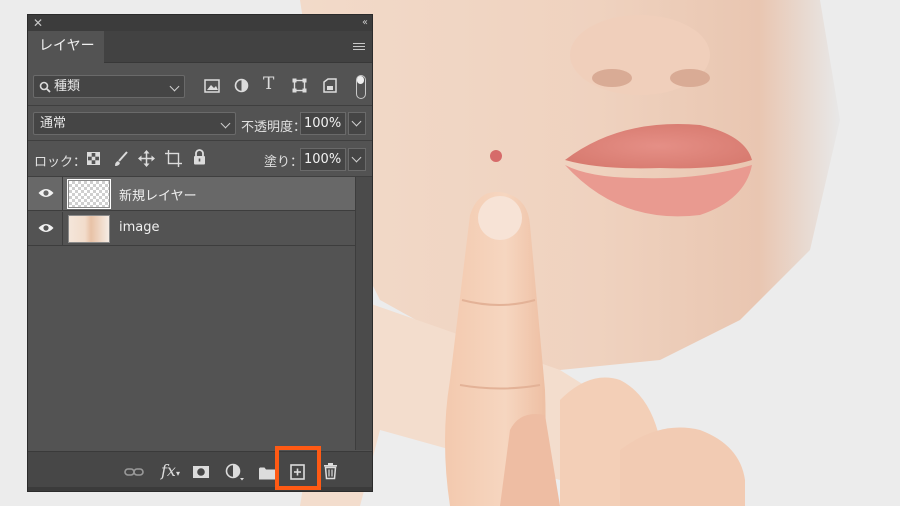 This screenshot has height=506, width=900. I want to click on layers-bottom-toolbar: fx▾, so click(200, 471).